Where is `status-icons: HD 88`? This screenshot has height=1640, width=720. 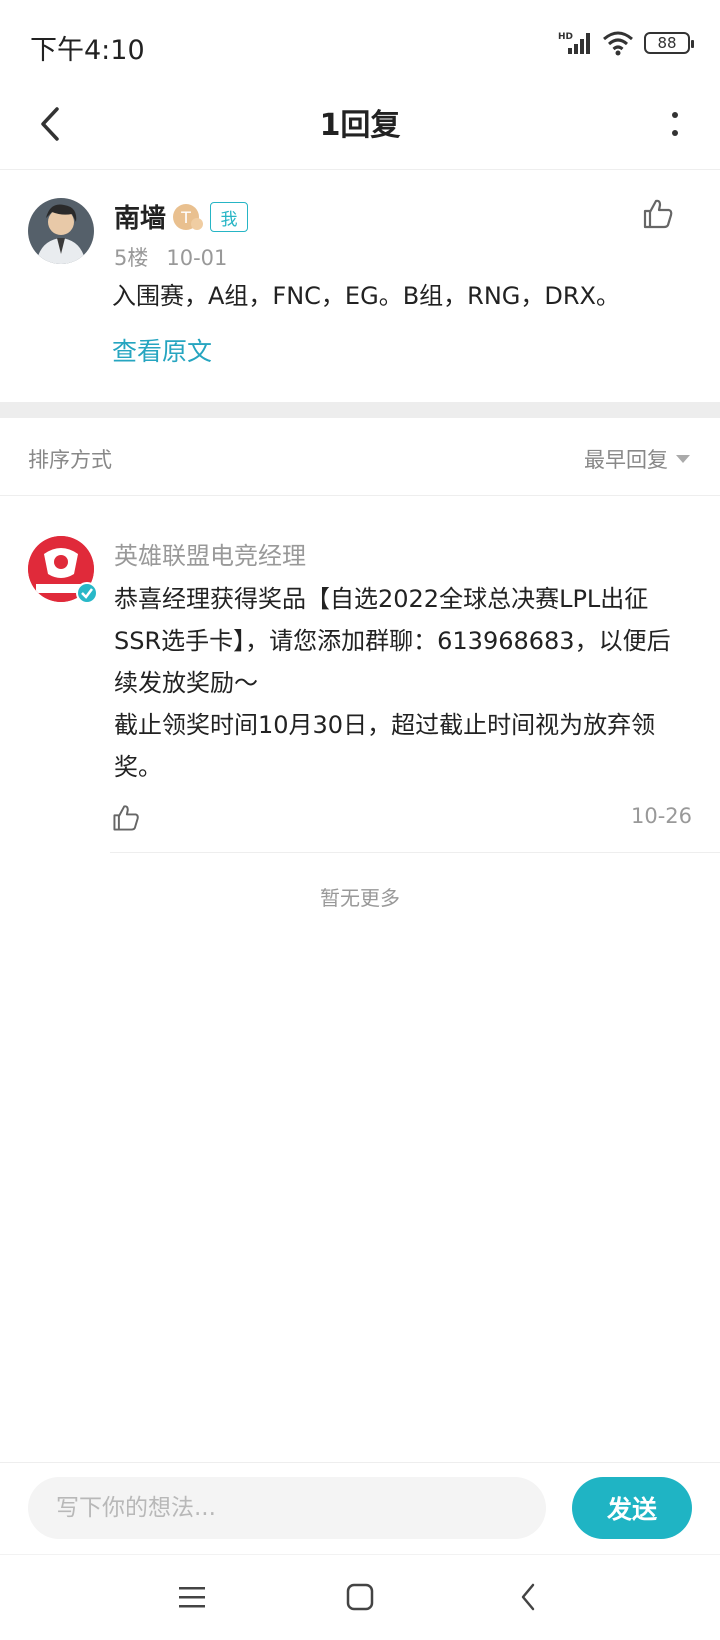
status-icons: HD 88 is located at coordinates (626, 43).